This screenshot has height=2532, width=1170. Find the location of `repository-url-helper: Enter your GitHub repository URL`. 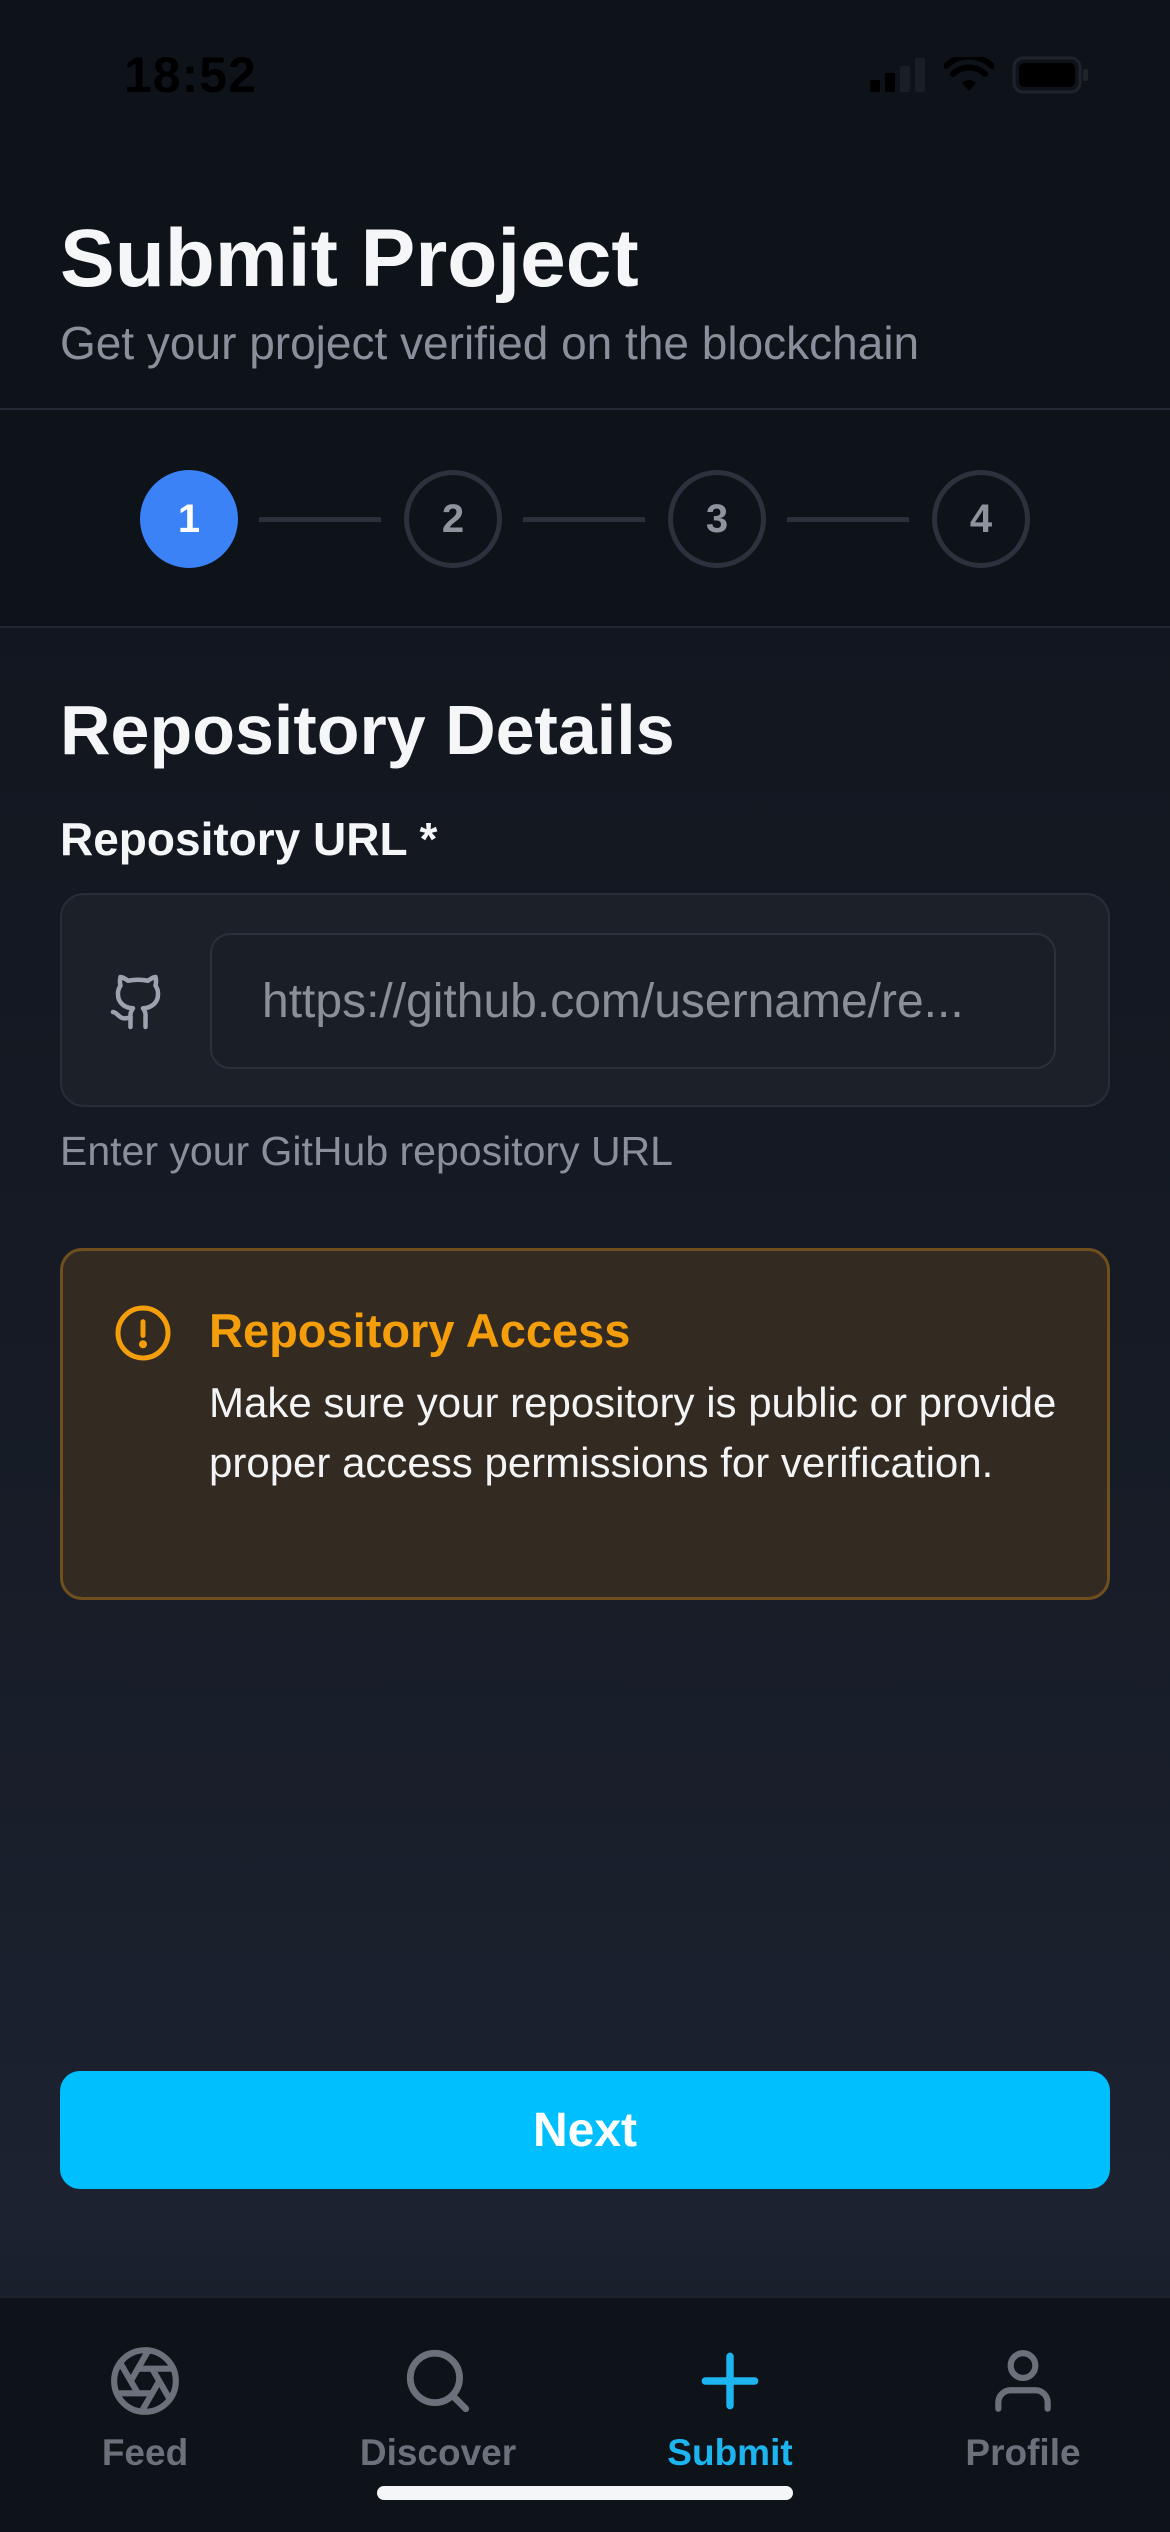

repository-url-helper: Enter your GitHub repository URL is located at coordinates (366, 1151).